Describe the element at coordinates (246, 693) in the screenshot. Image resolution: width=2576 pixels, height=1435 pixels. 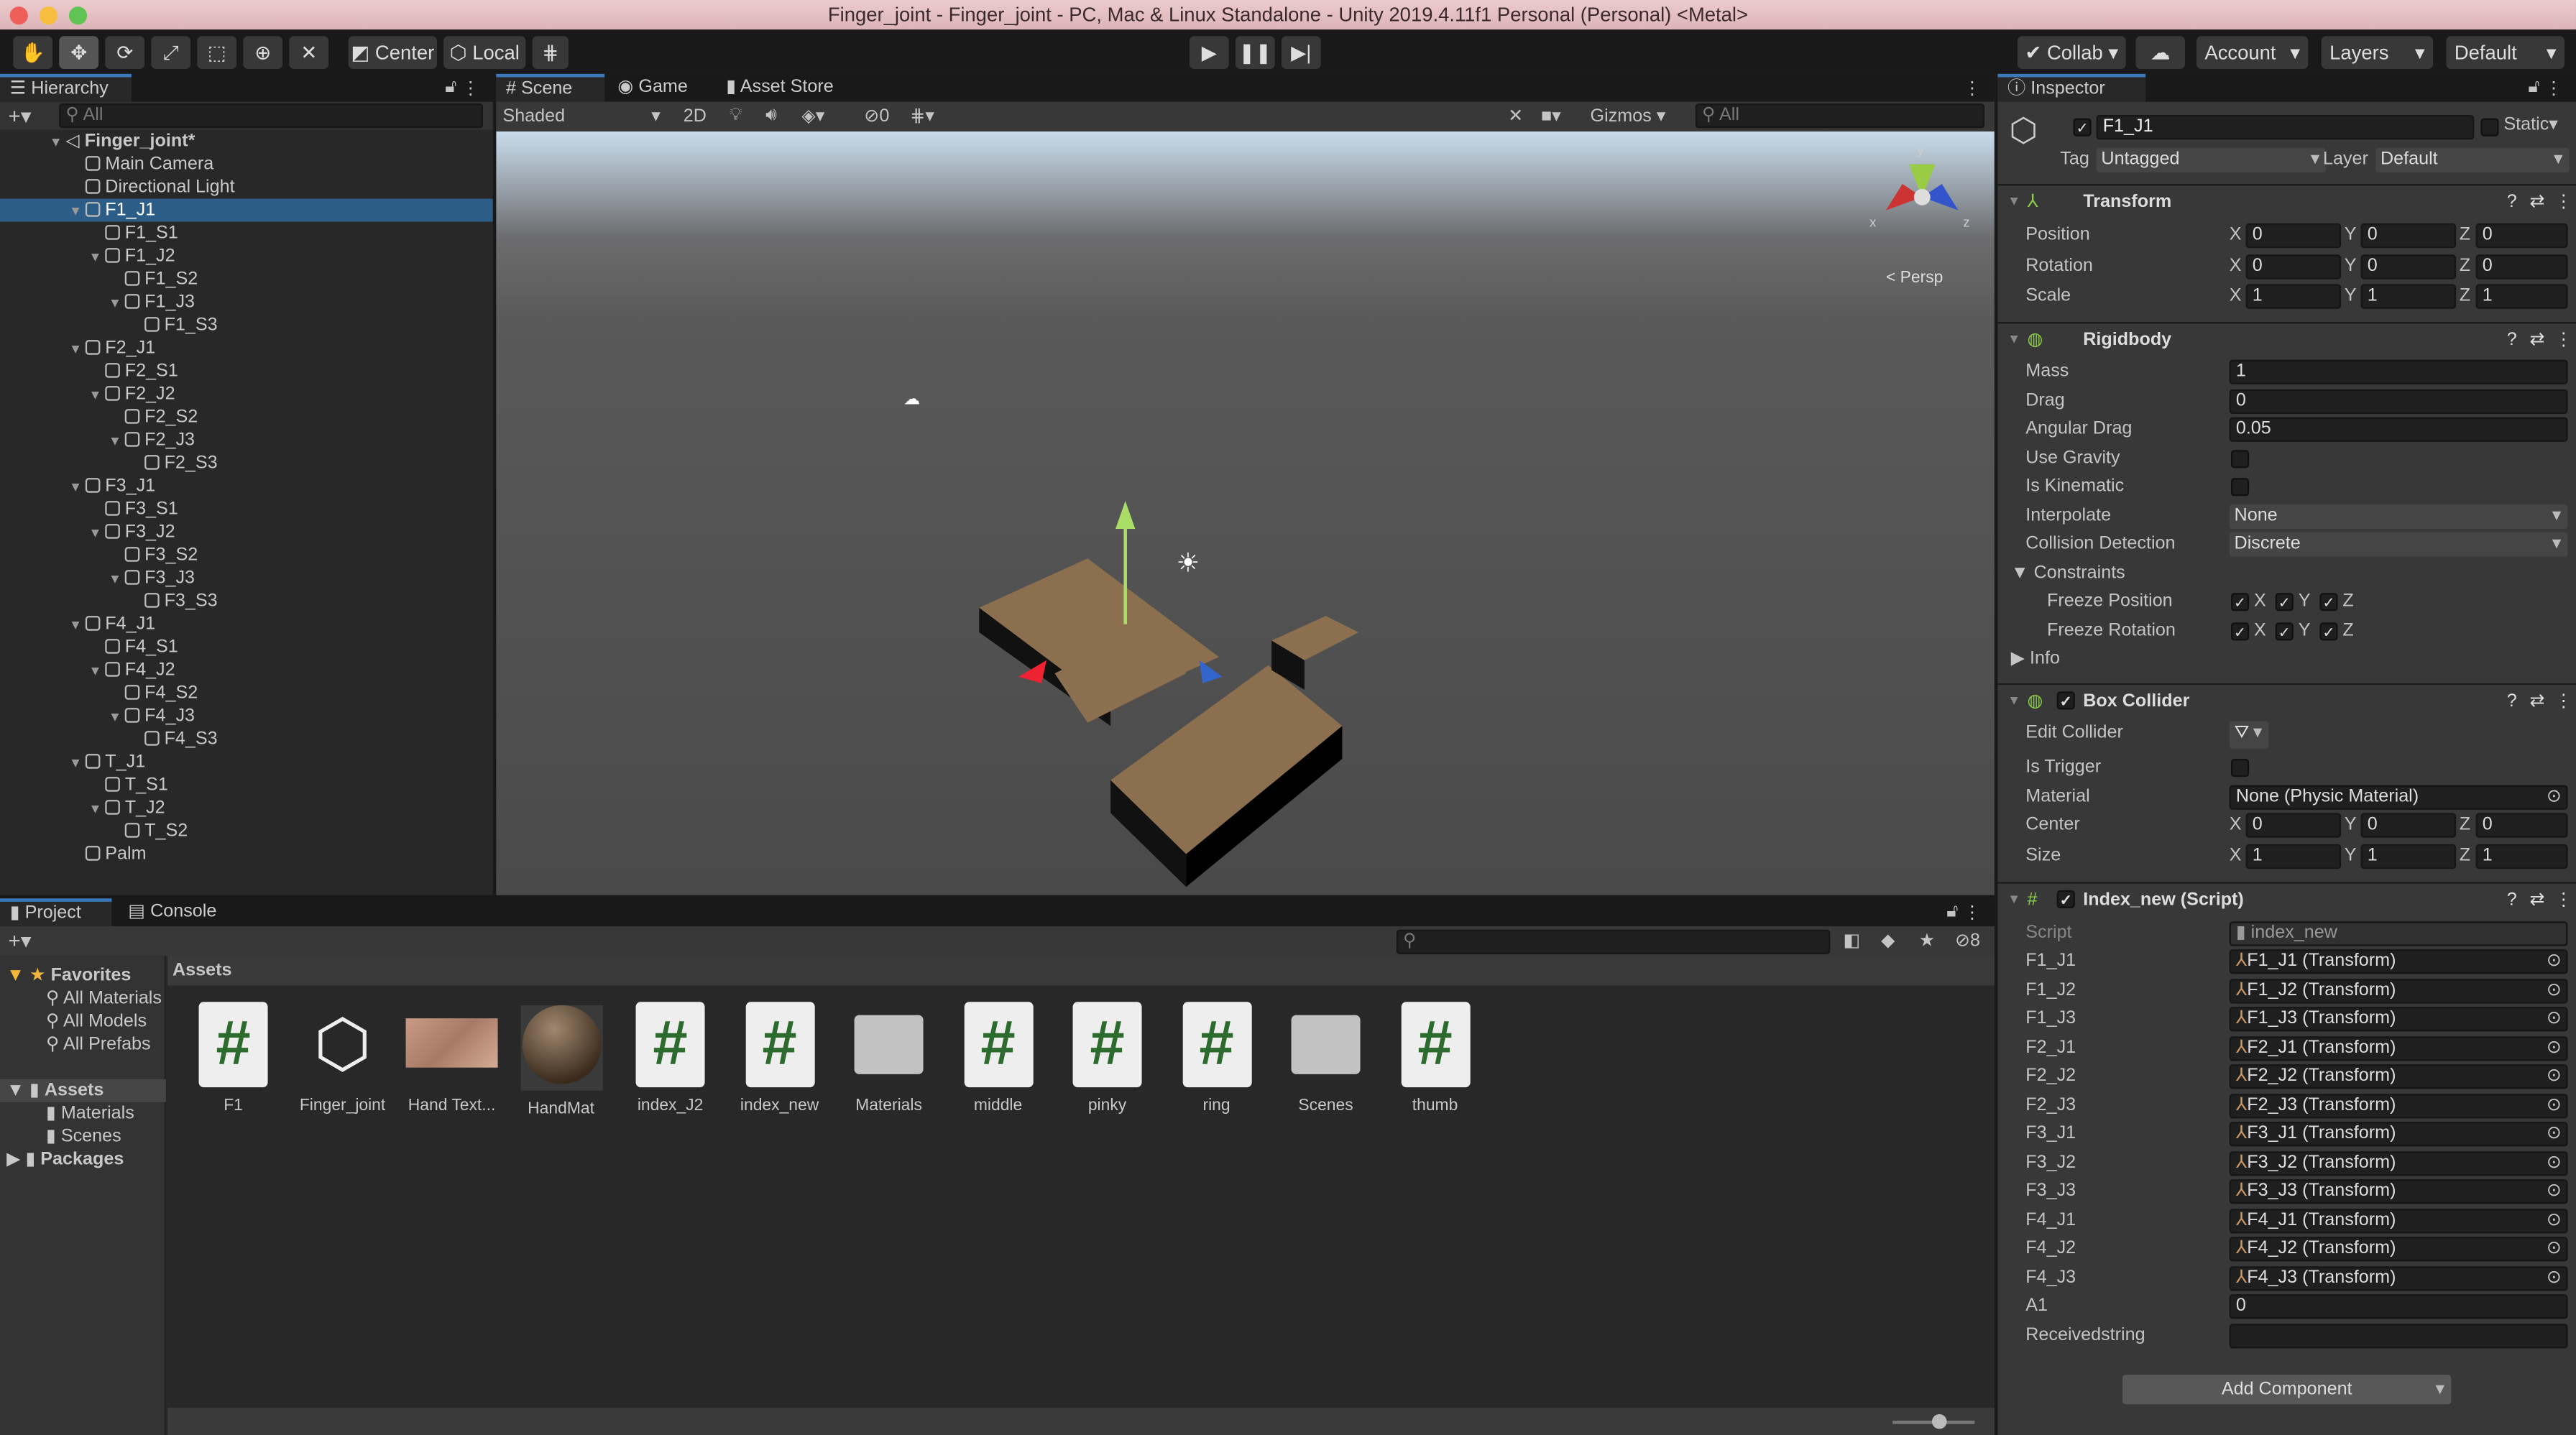
I see `hierarchy-item: F4_S2` at that location.